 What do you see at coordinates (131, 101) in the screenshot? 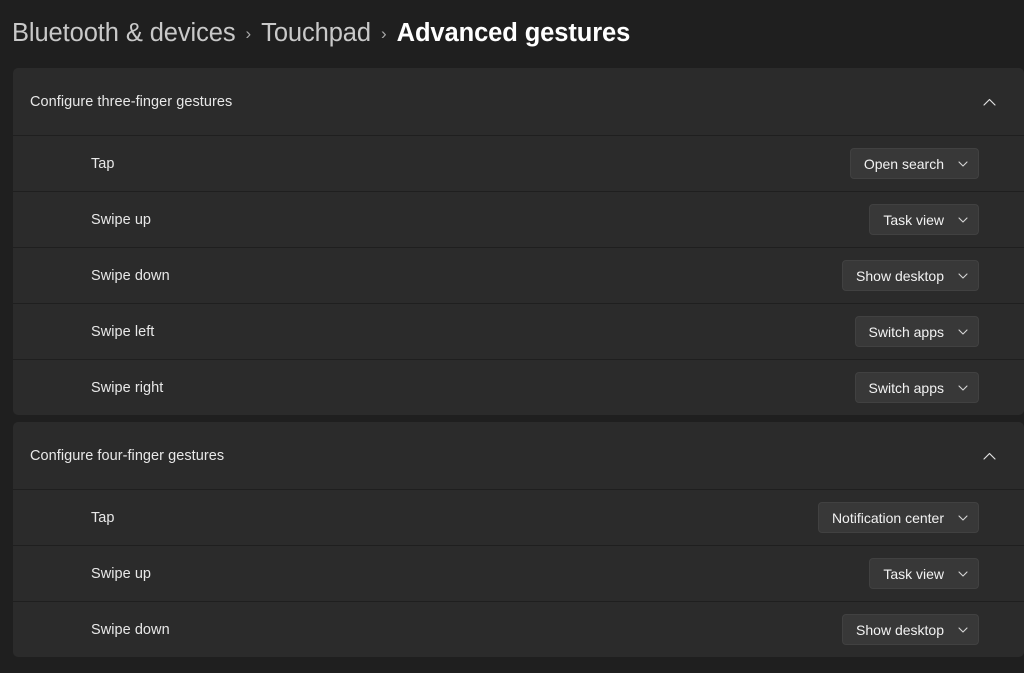
I see `section-title: Configure three-finger gestures` at bounding box center [131, 101].